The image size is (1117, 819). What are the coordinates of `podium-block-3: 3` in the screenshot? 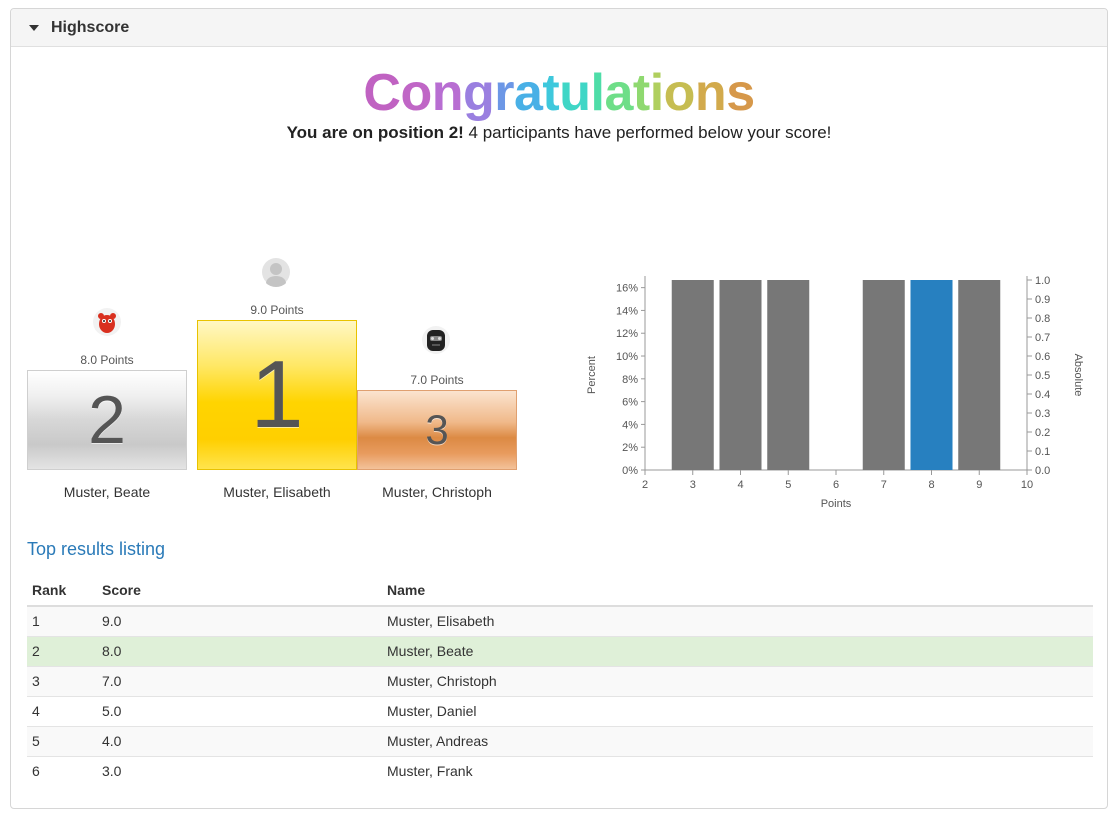 It's located at (437, 430).